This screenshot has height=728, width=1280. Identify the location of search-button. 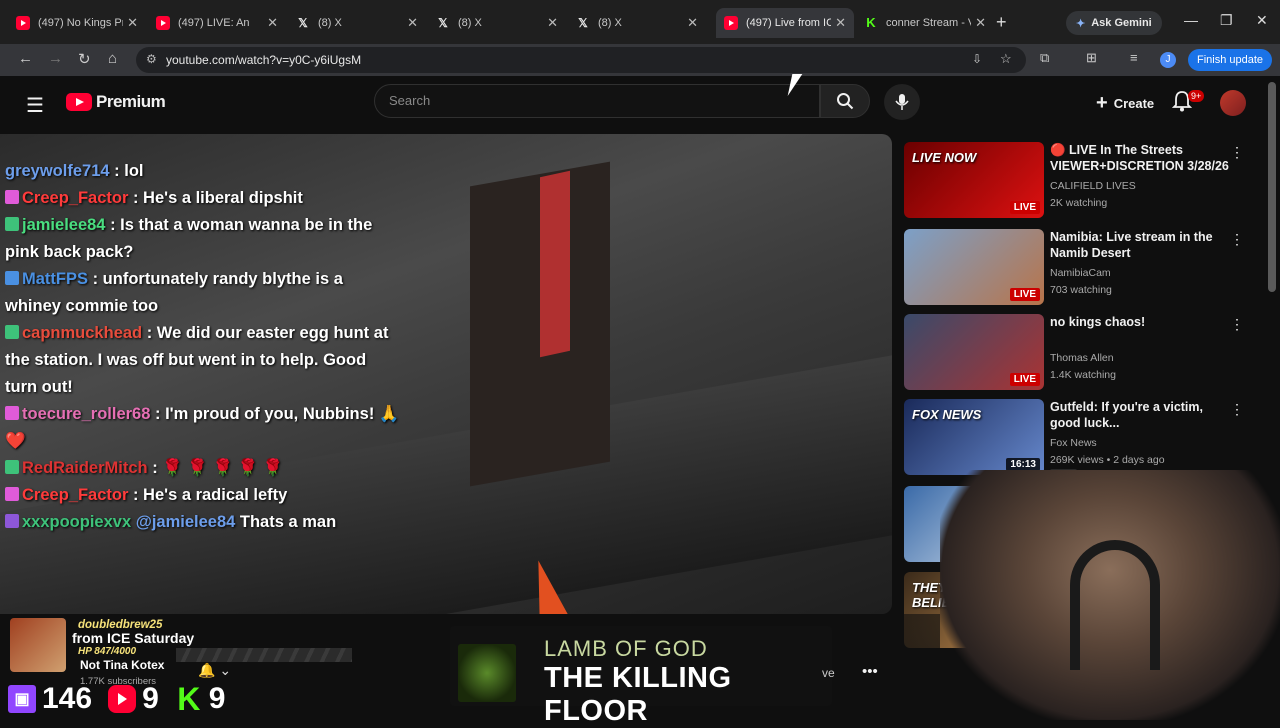
(845, 101).